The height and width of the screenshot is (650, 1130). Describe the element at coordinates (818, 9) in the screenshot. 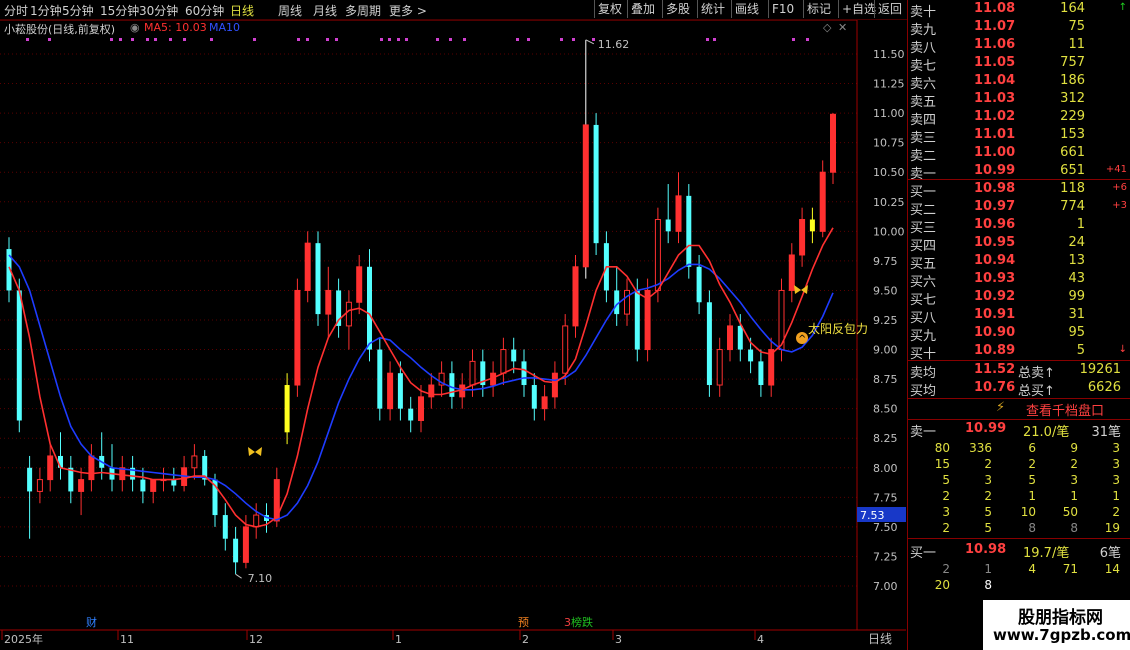

I see `toolbar-button-6: 标记` at that location.